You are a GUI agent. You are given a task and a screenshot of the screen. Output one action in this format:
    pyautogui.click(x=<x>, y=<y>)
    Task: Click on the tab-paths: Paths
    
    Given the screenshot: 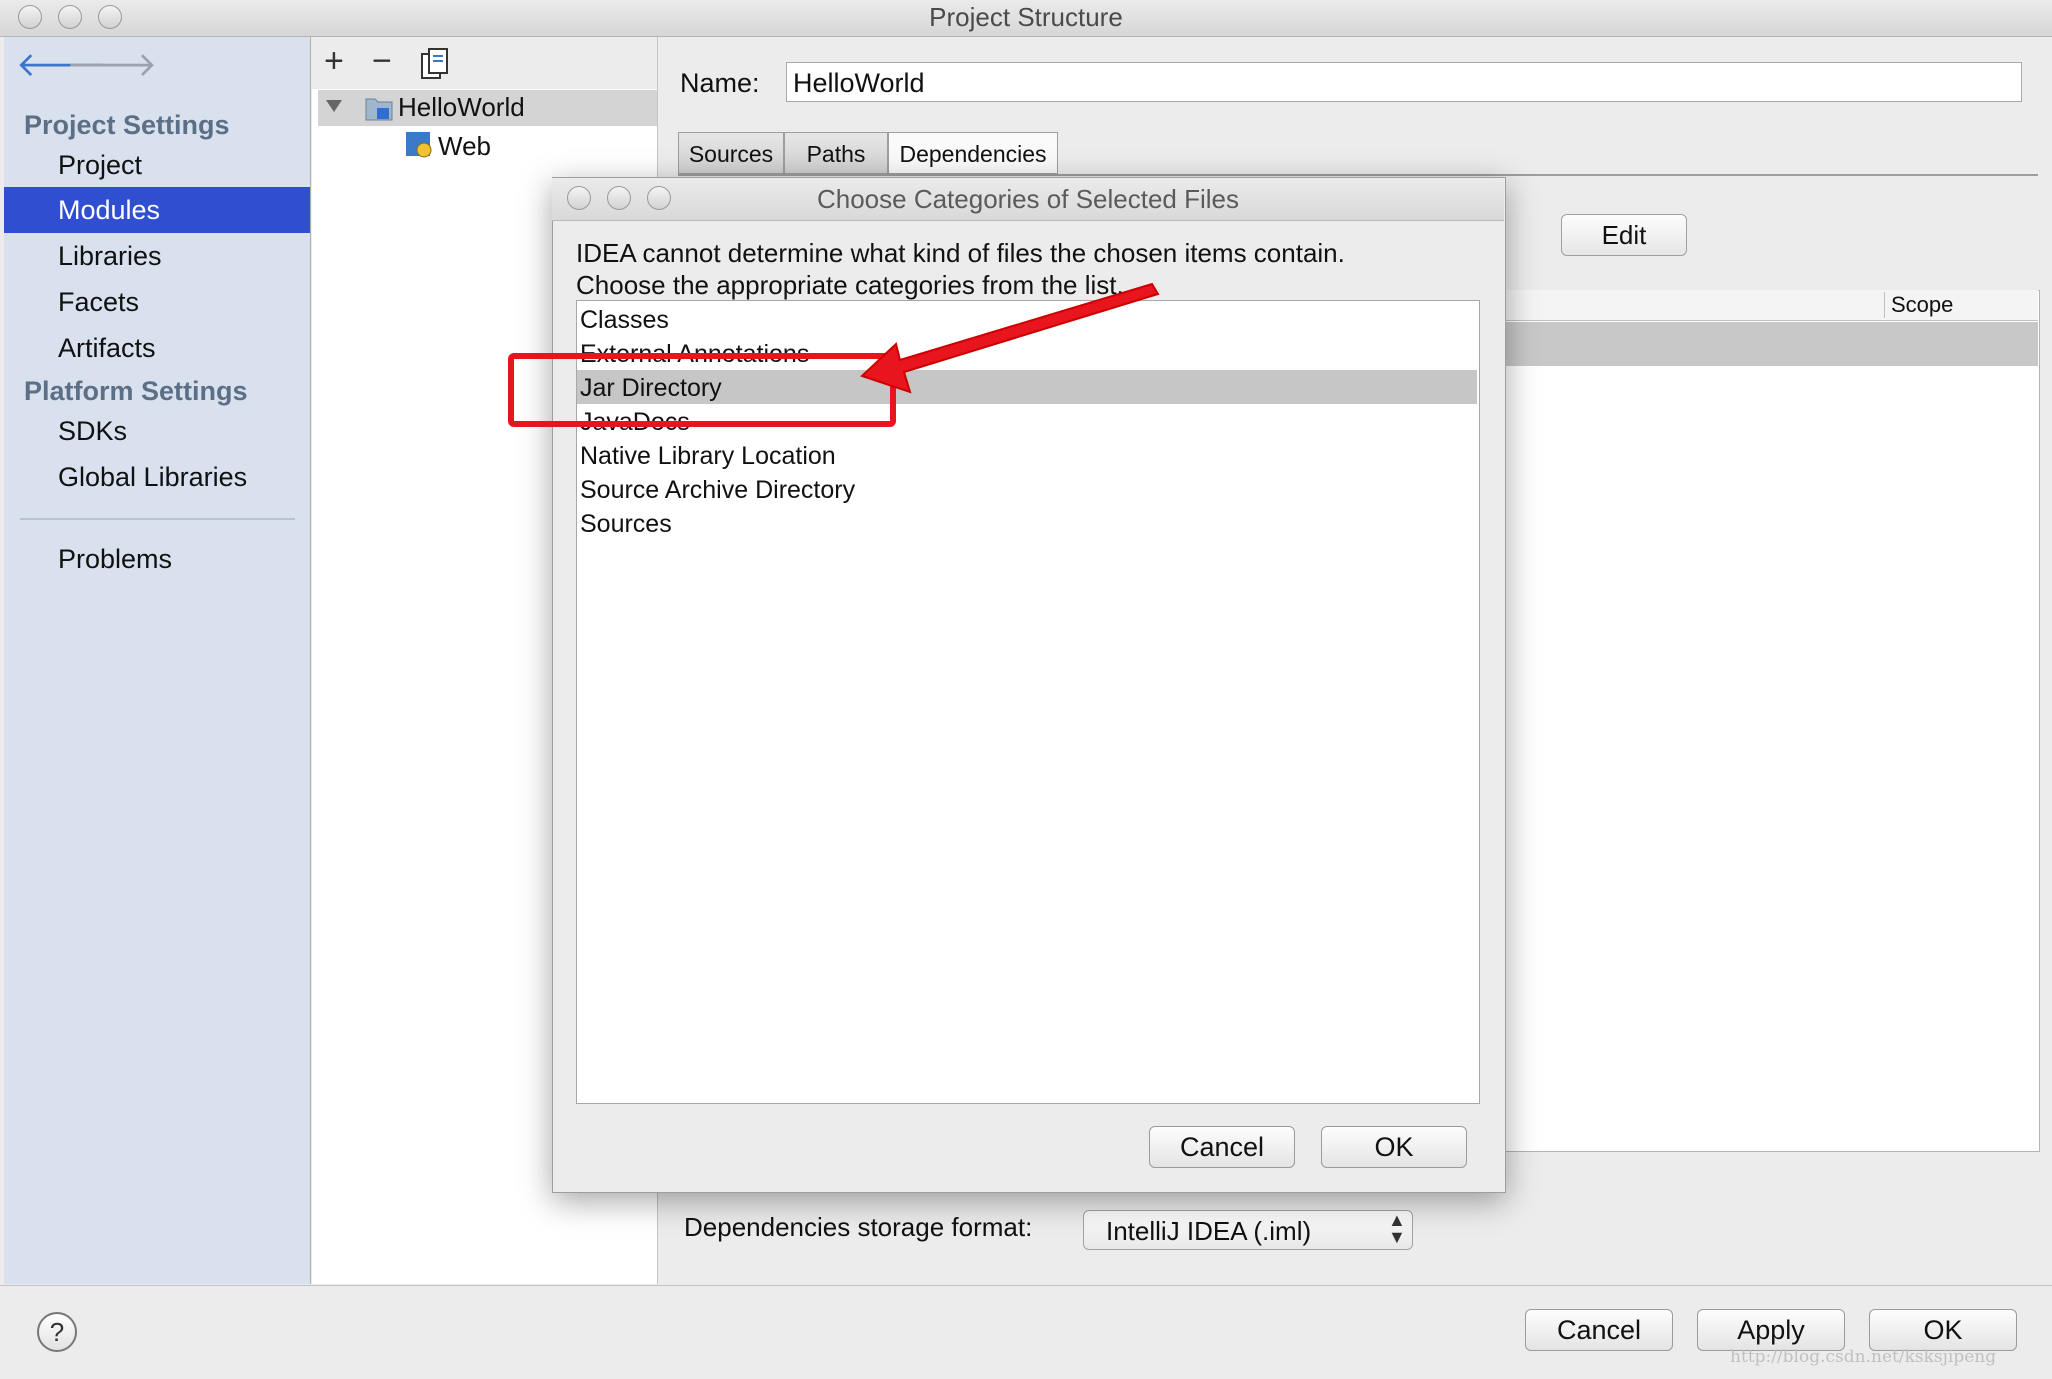 What is the action you would take?
    pyautogui.click(x=836, y=153)
    